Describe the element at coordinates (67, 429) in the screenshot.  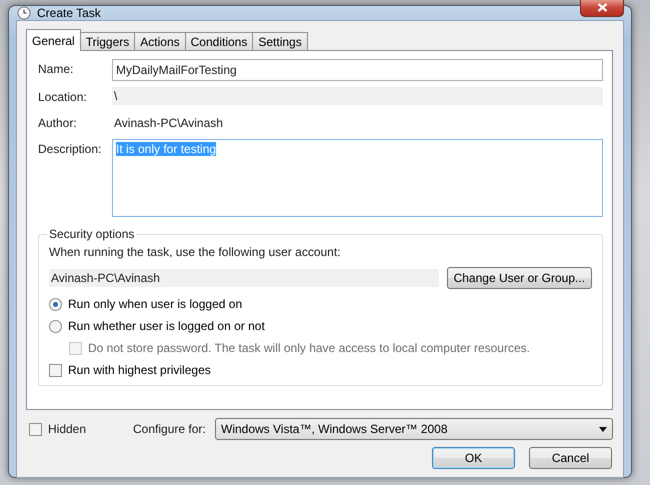
I see `option-label: Hidden` at that location.